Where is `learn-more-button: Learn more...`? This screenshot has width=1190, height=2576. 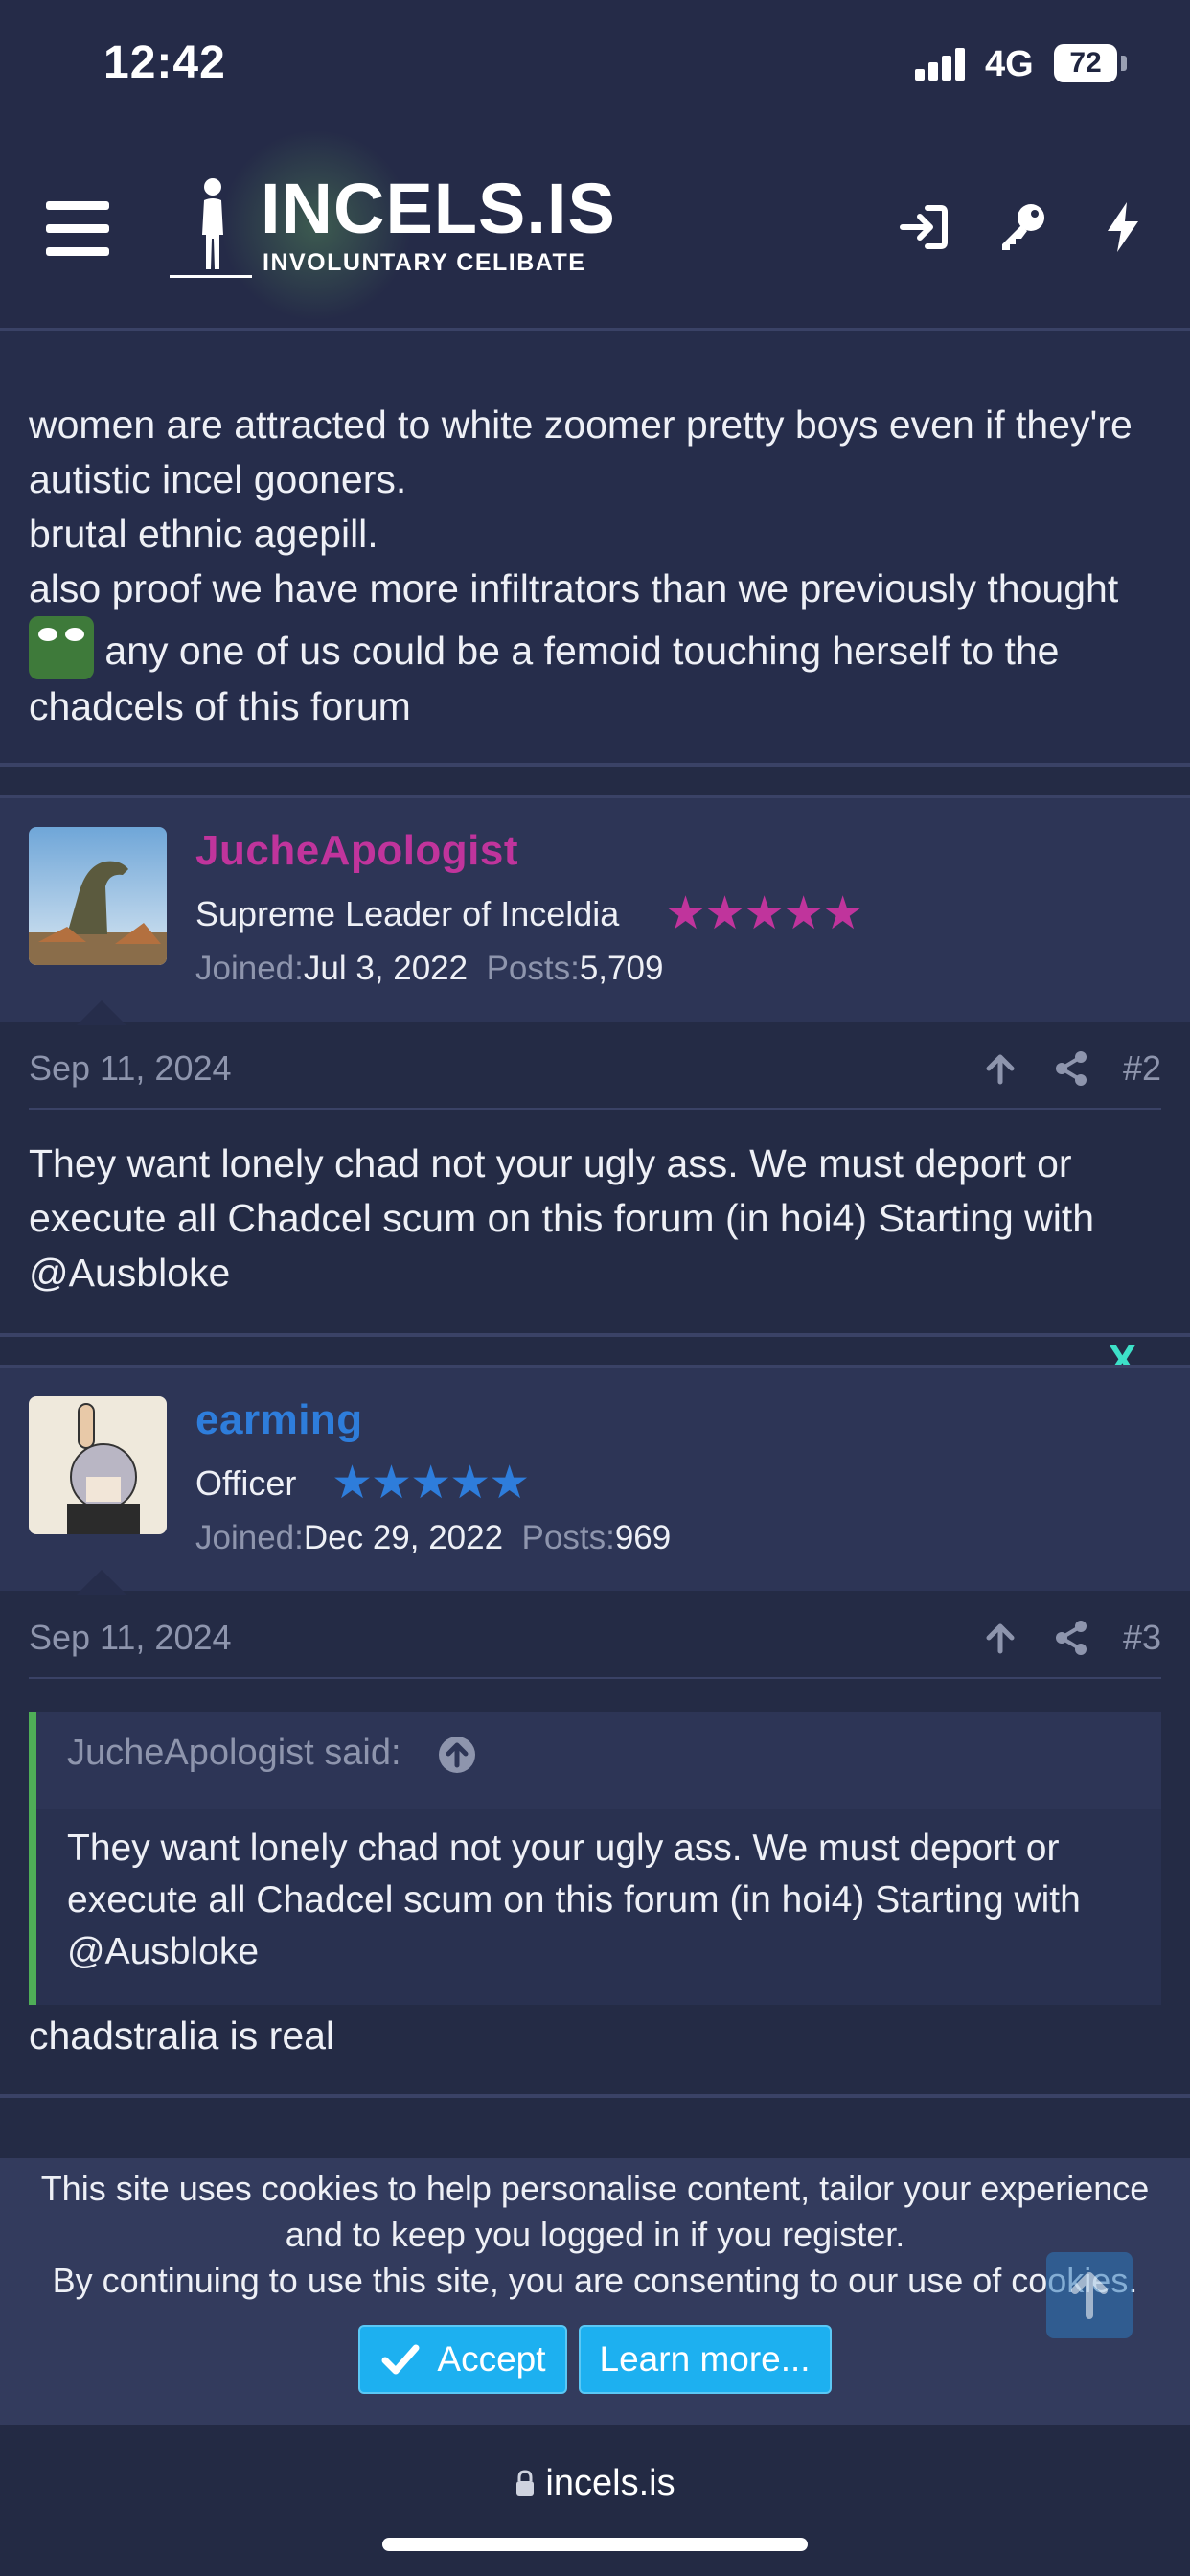
learn-more-button: Learn more... is located at coordinates (705, 2359).